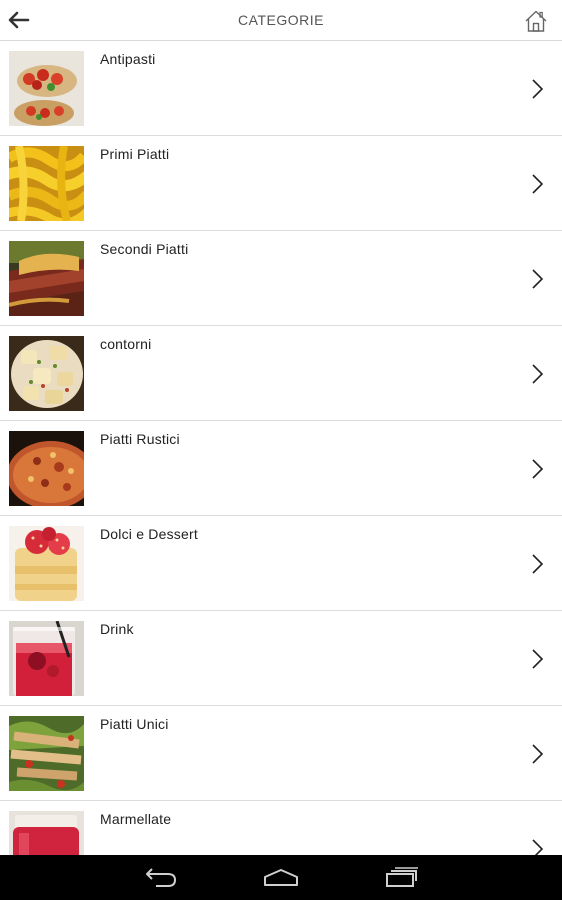 This screenshot has width=562, height=900. I want to click on category-label: Drink, so click(117, 629).